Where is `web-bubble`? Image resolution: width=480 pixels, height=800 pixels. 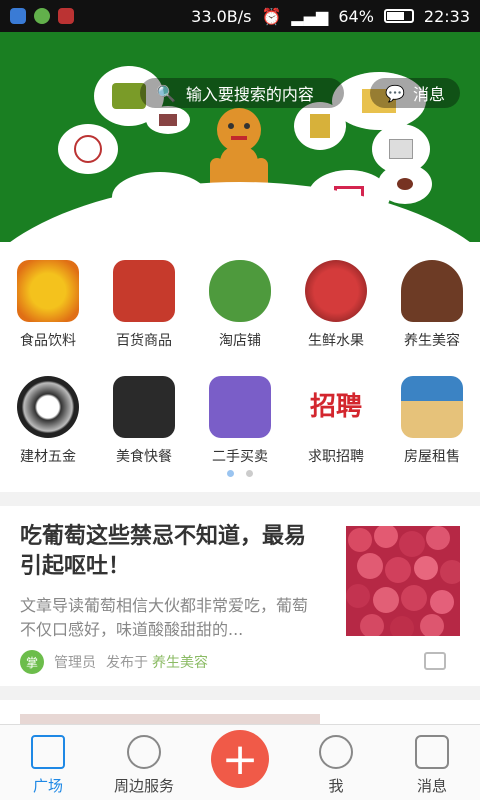
web-bubble is located at coordinates (88, 149).